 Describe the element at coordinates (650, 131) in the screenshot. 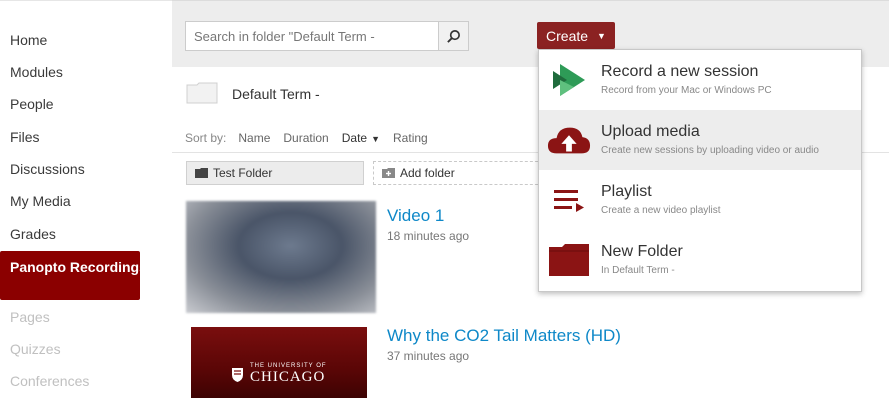

I see `menu-item-title: Upload media` at that location.